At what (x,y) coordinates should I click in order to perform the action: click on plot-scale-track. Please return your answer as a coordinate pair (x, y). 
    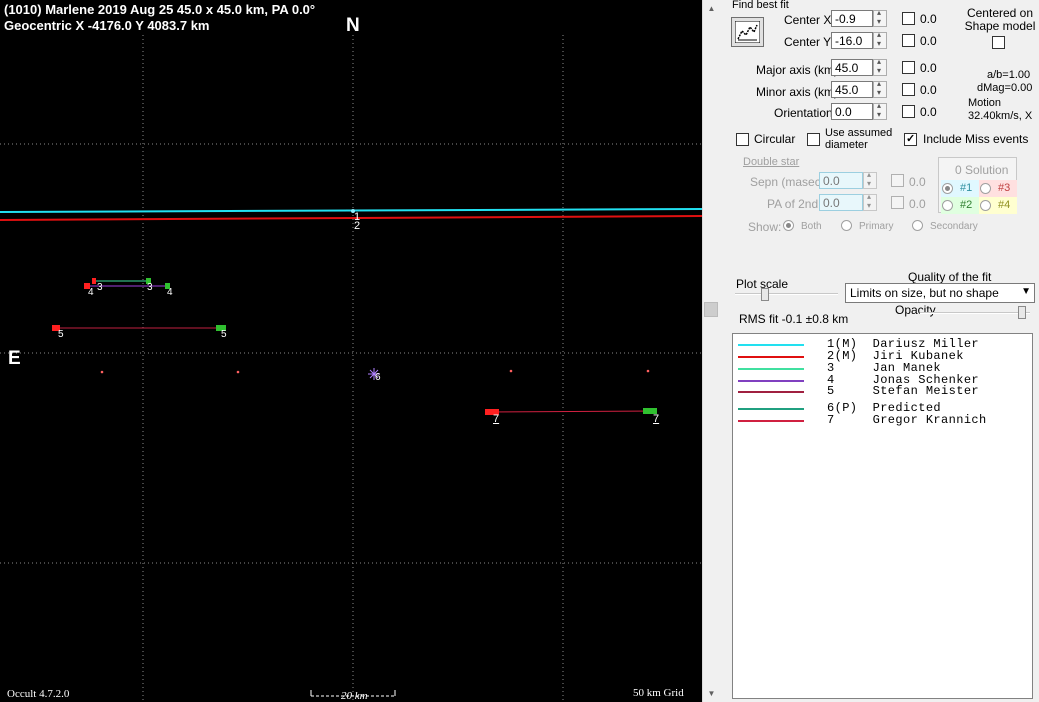
    Looking at the image, I should click on (786, 294).